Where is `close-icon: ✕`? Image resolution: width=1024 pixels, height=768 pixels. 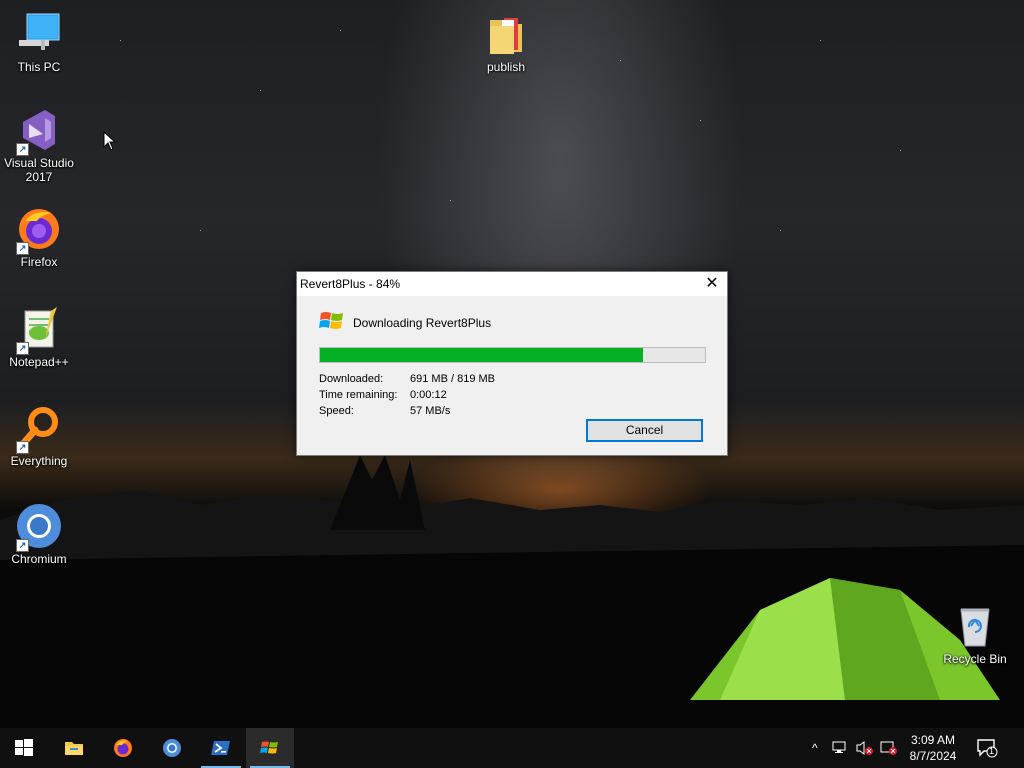
close-icon: ✕ is located at coordinates (712, 283).